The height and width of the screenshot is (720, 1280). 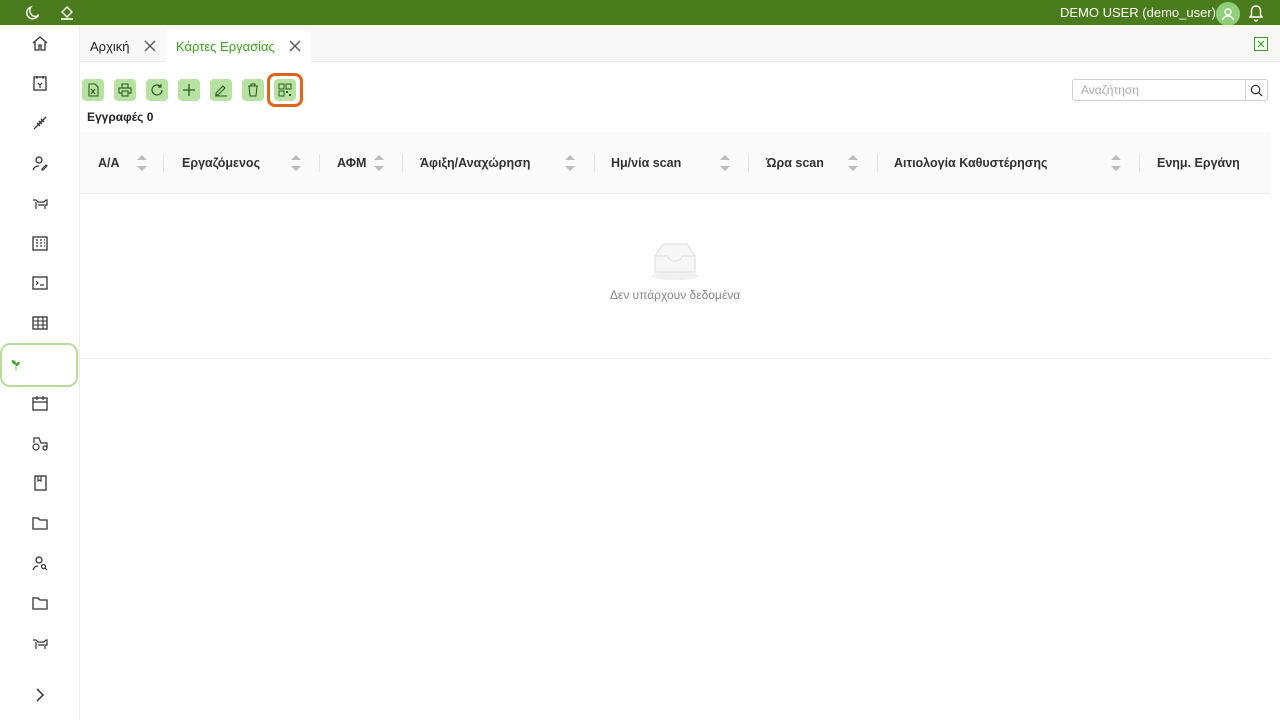 I want to click on sidebar-item-user-search, so click(x=40, y=563).